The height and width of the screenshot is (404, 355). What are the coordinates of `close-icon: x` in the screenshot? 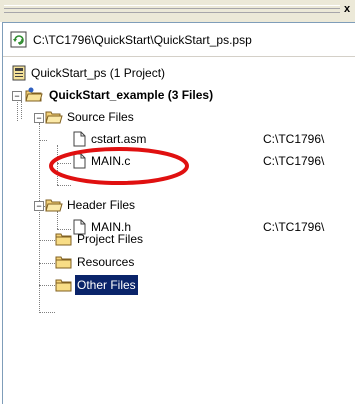 It's located at (347, 9).